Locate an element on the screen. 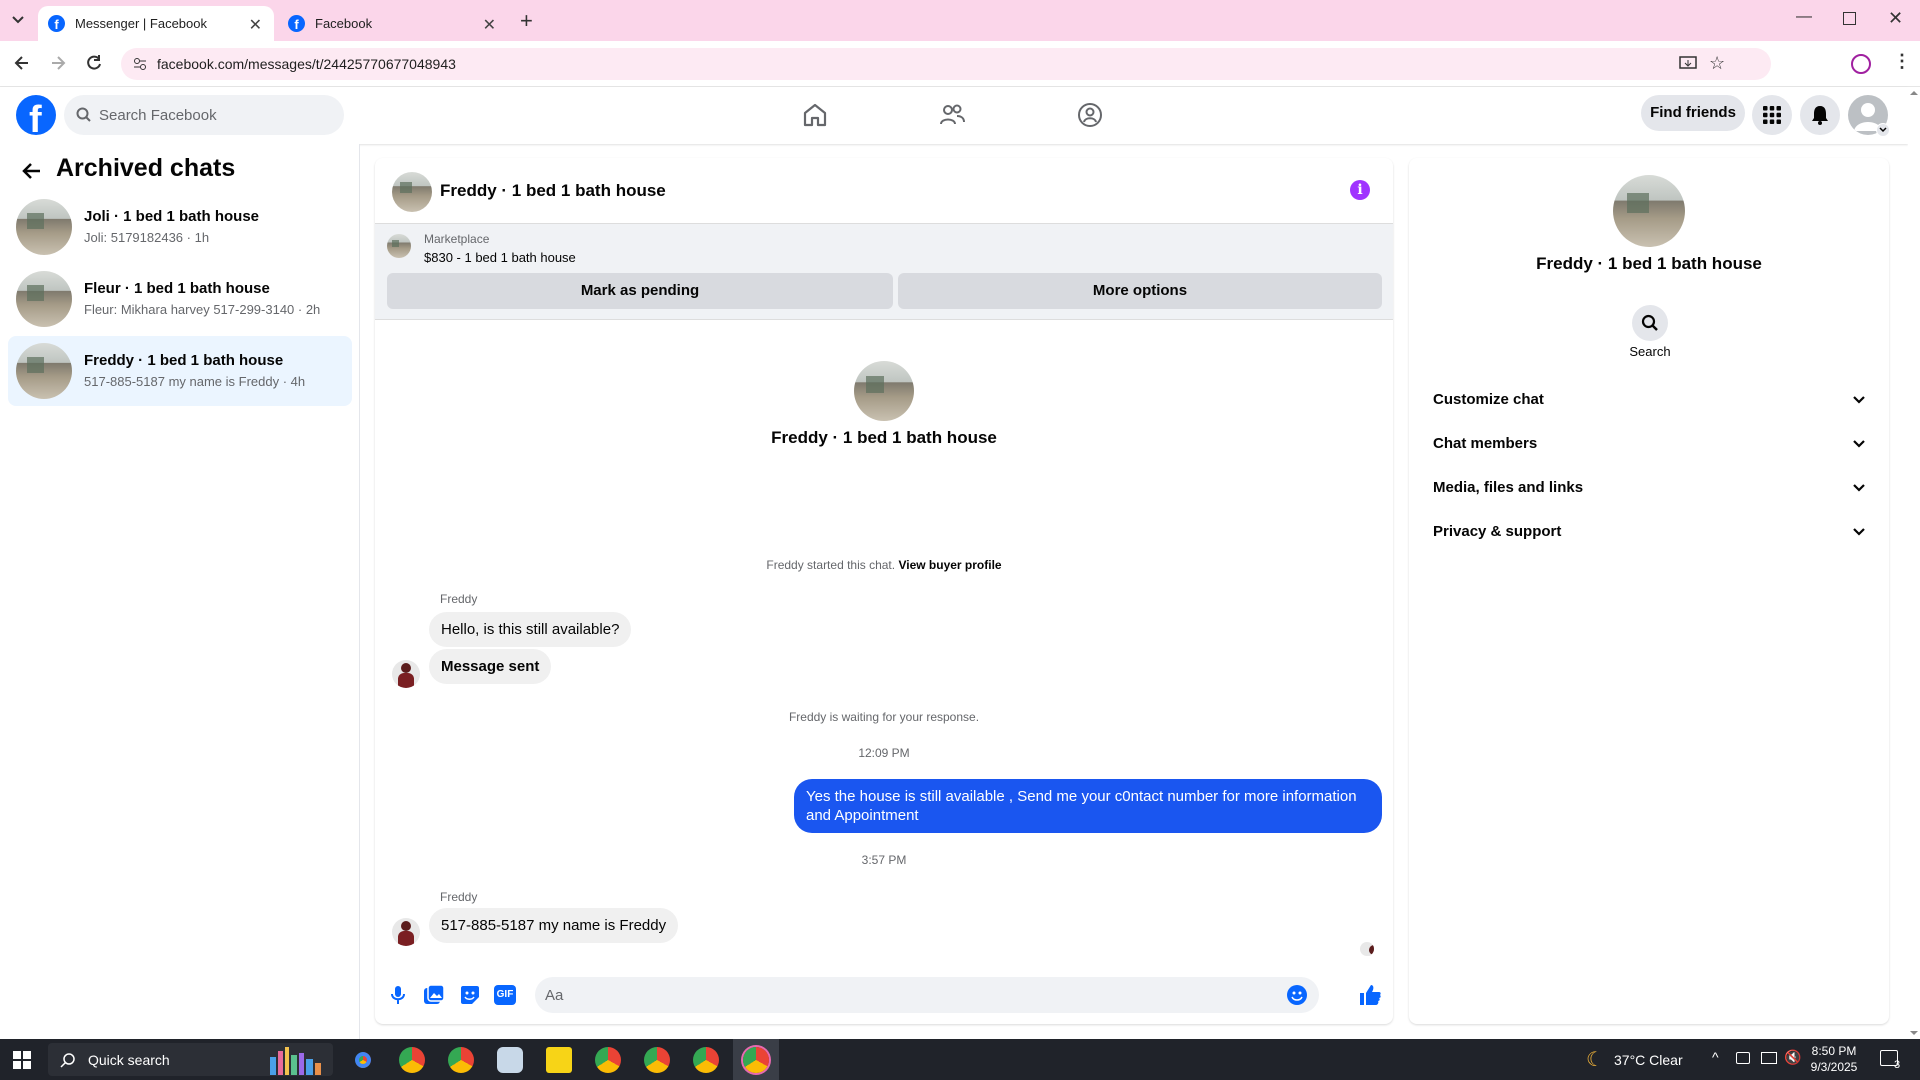 This screenshot has height=1080, width=1920. incoming-message: 517-885-5187 my name is Freddy is located at coordinates (554, 925).